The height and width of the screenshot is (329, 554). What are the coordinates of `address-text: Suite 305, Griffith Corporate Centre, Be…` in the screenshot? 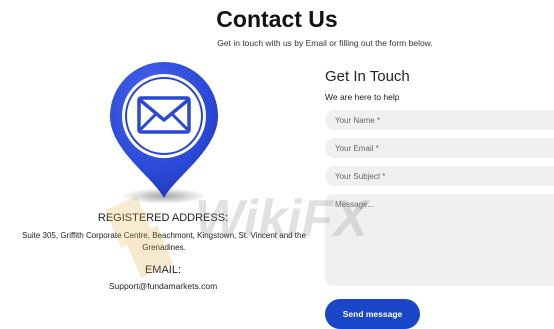 It's located at (164, 241).